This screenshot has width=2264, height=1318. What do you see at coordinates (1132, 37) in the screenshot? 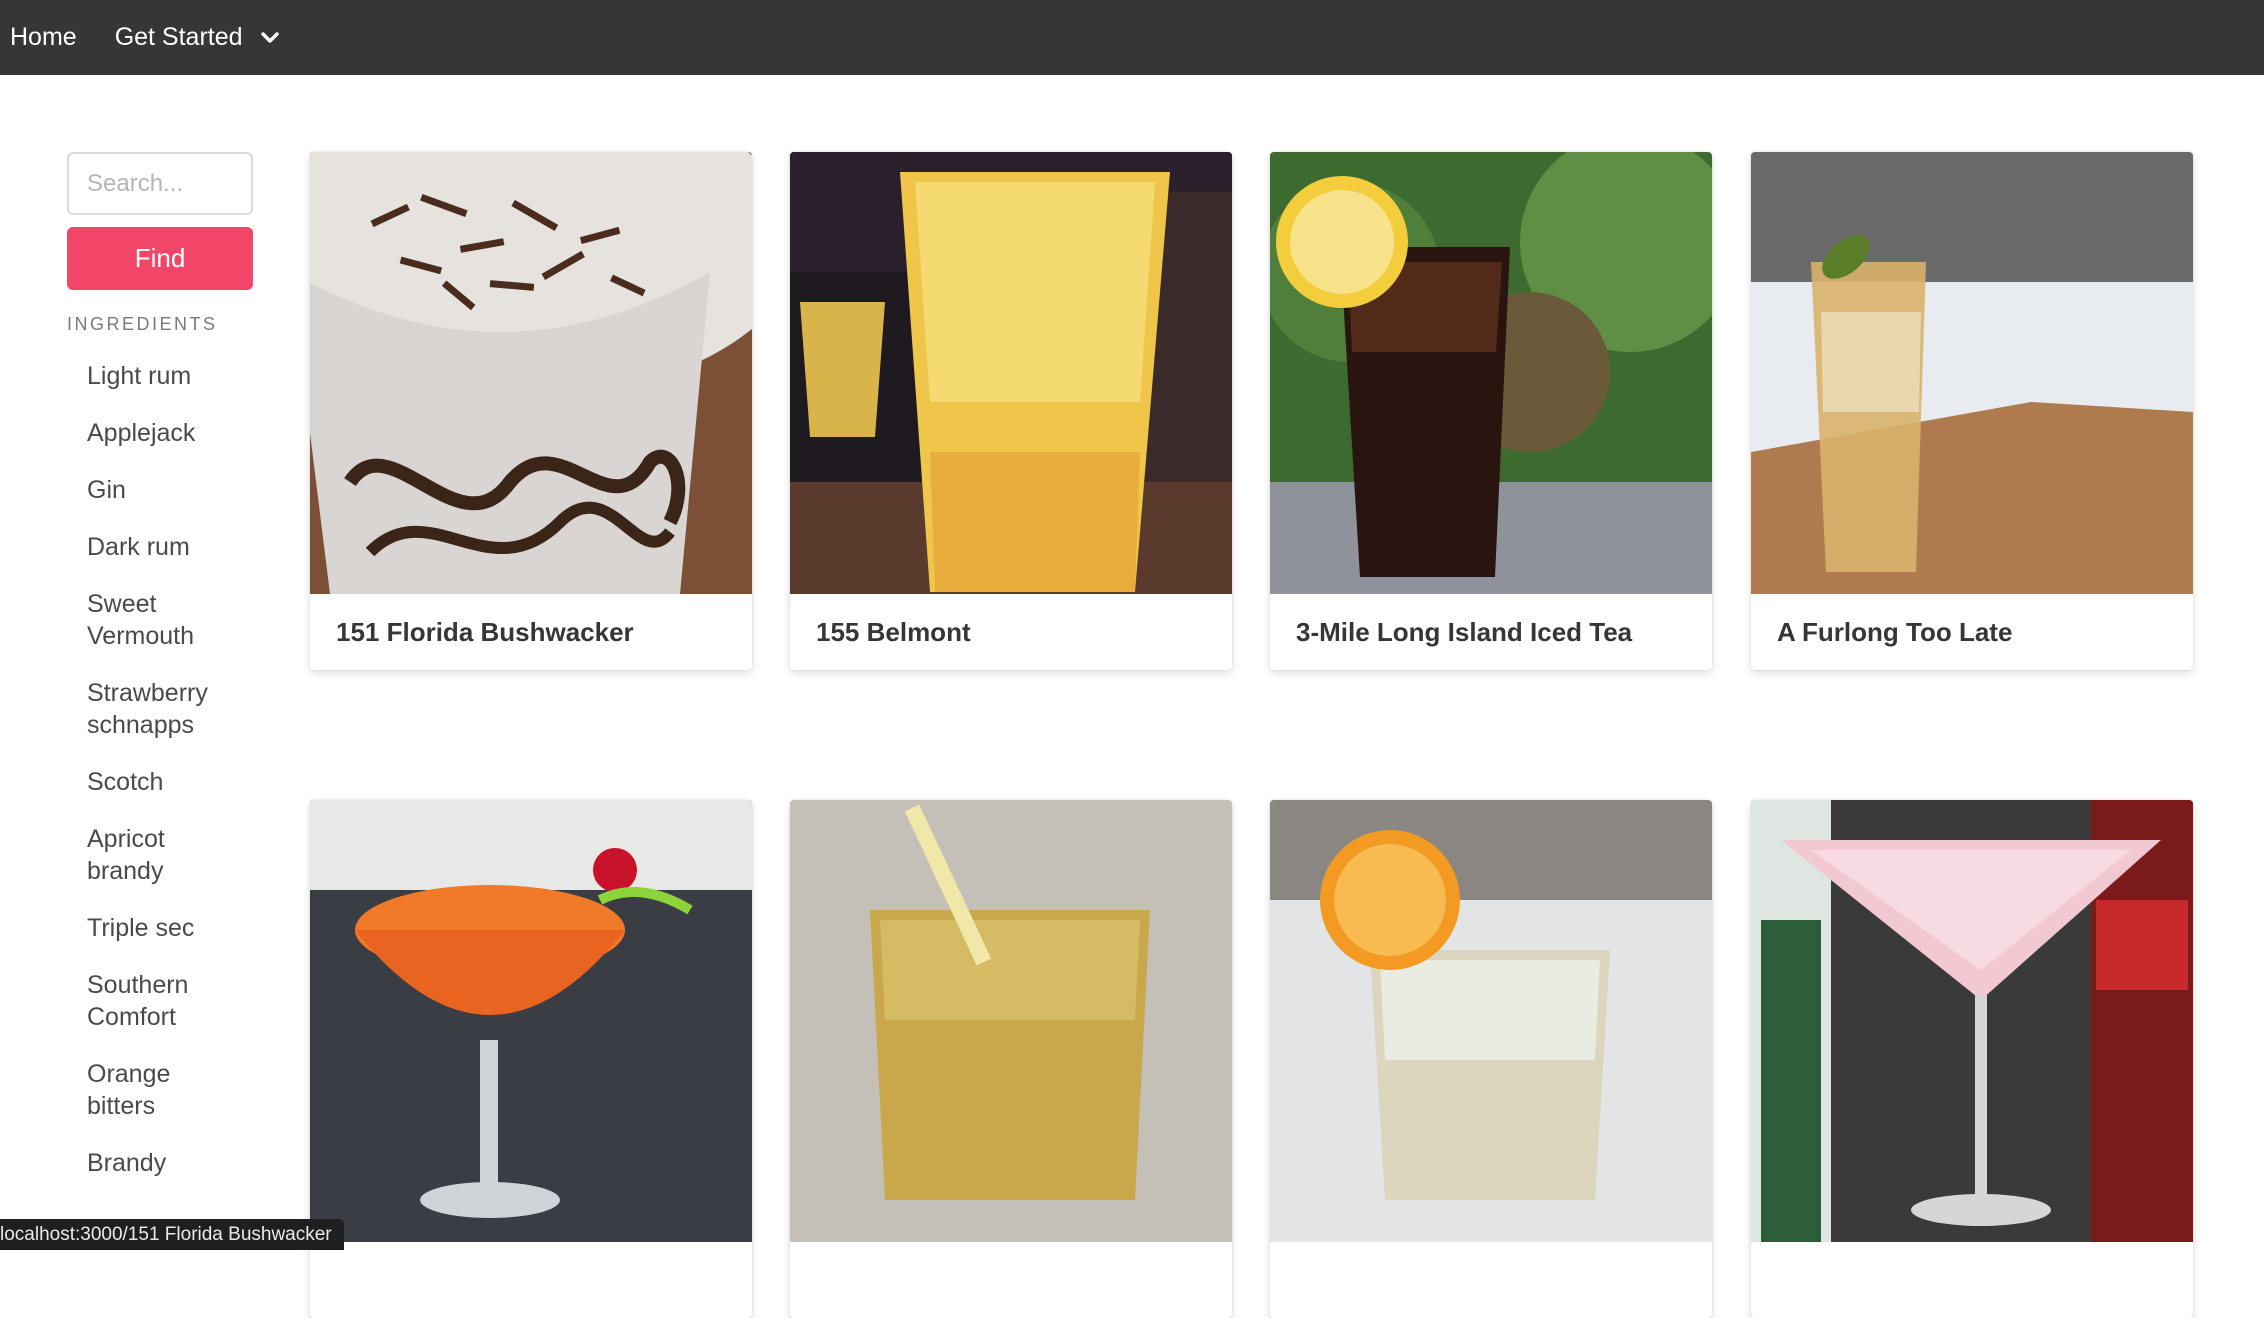
I see `top-navbar: Home Get Started` at bounding box center [1132, 37].